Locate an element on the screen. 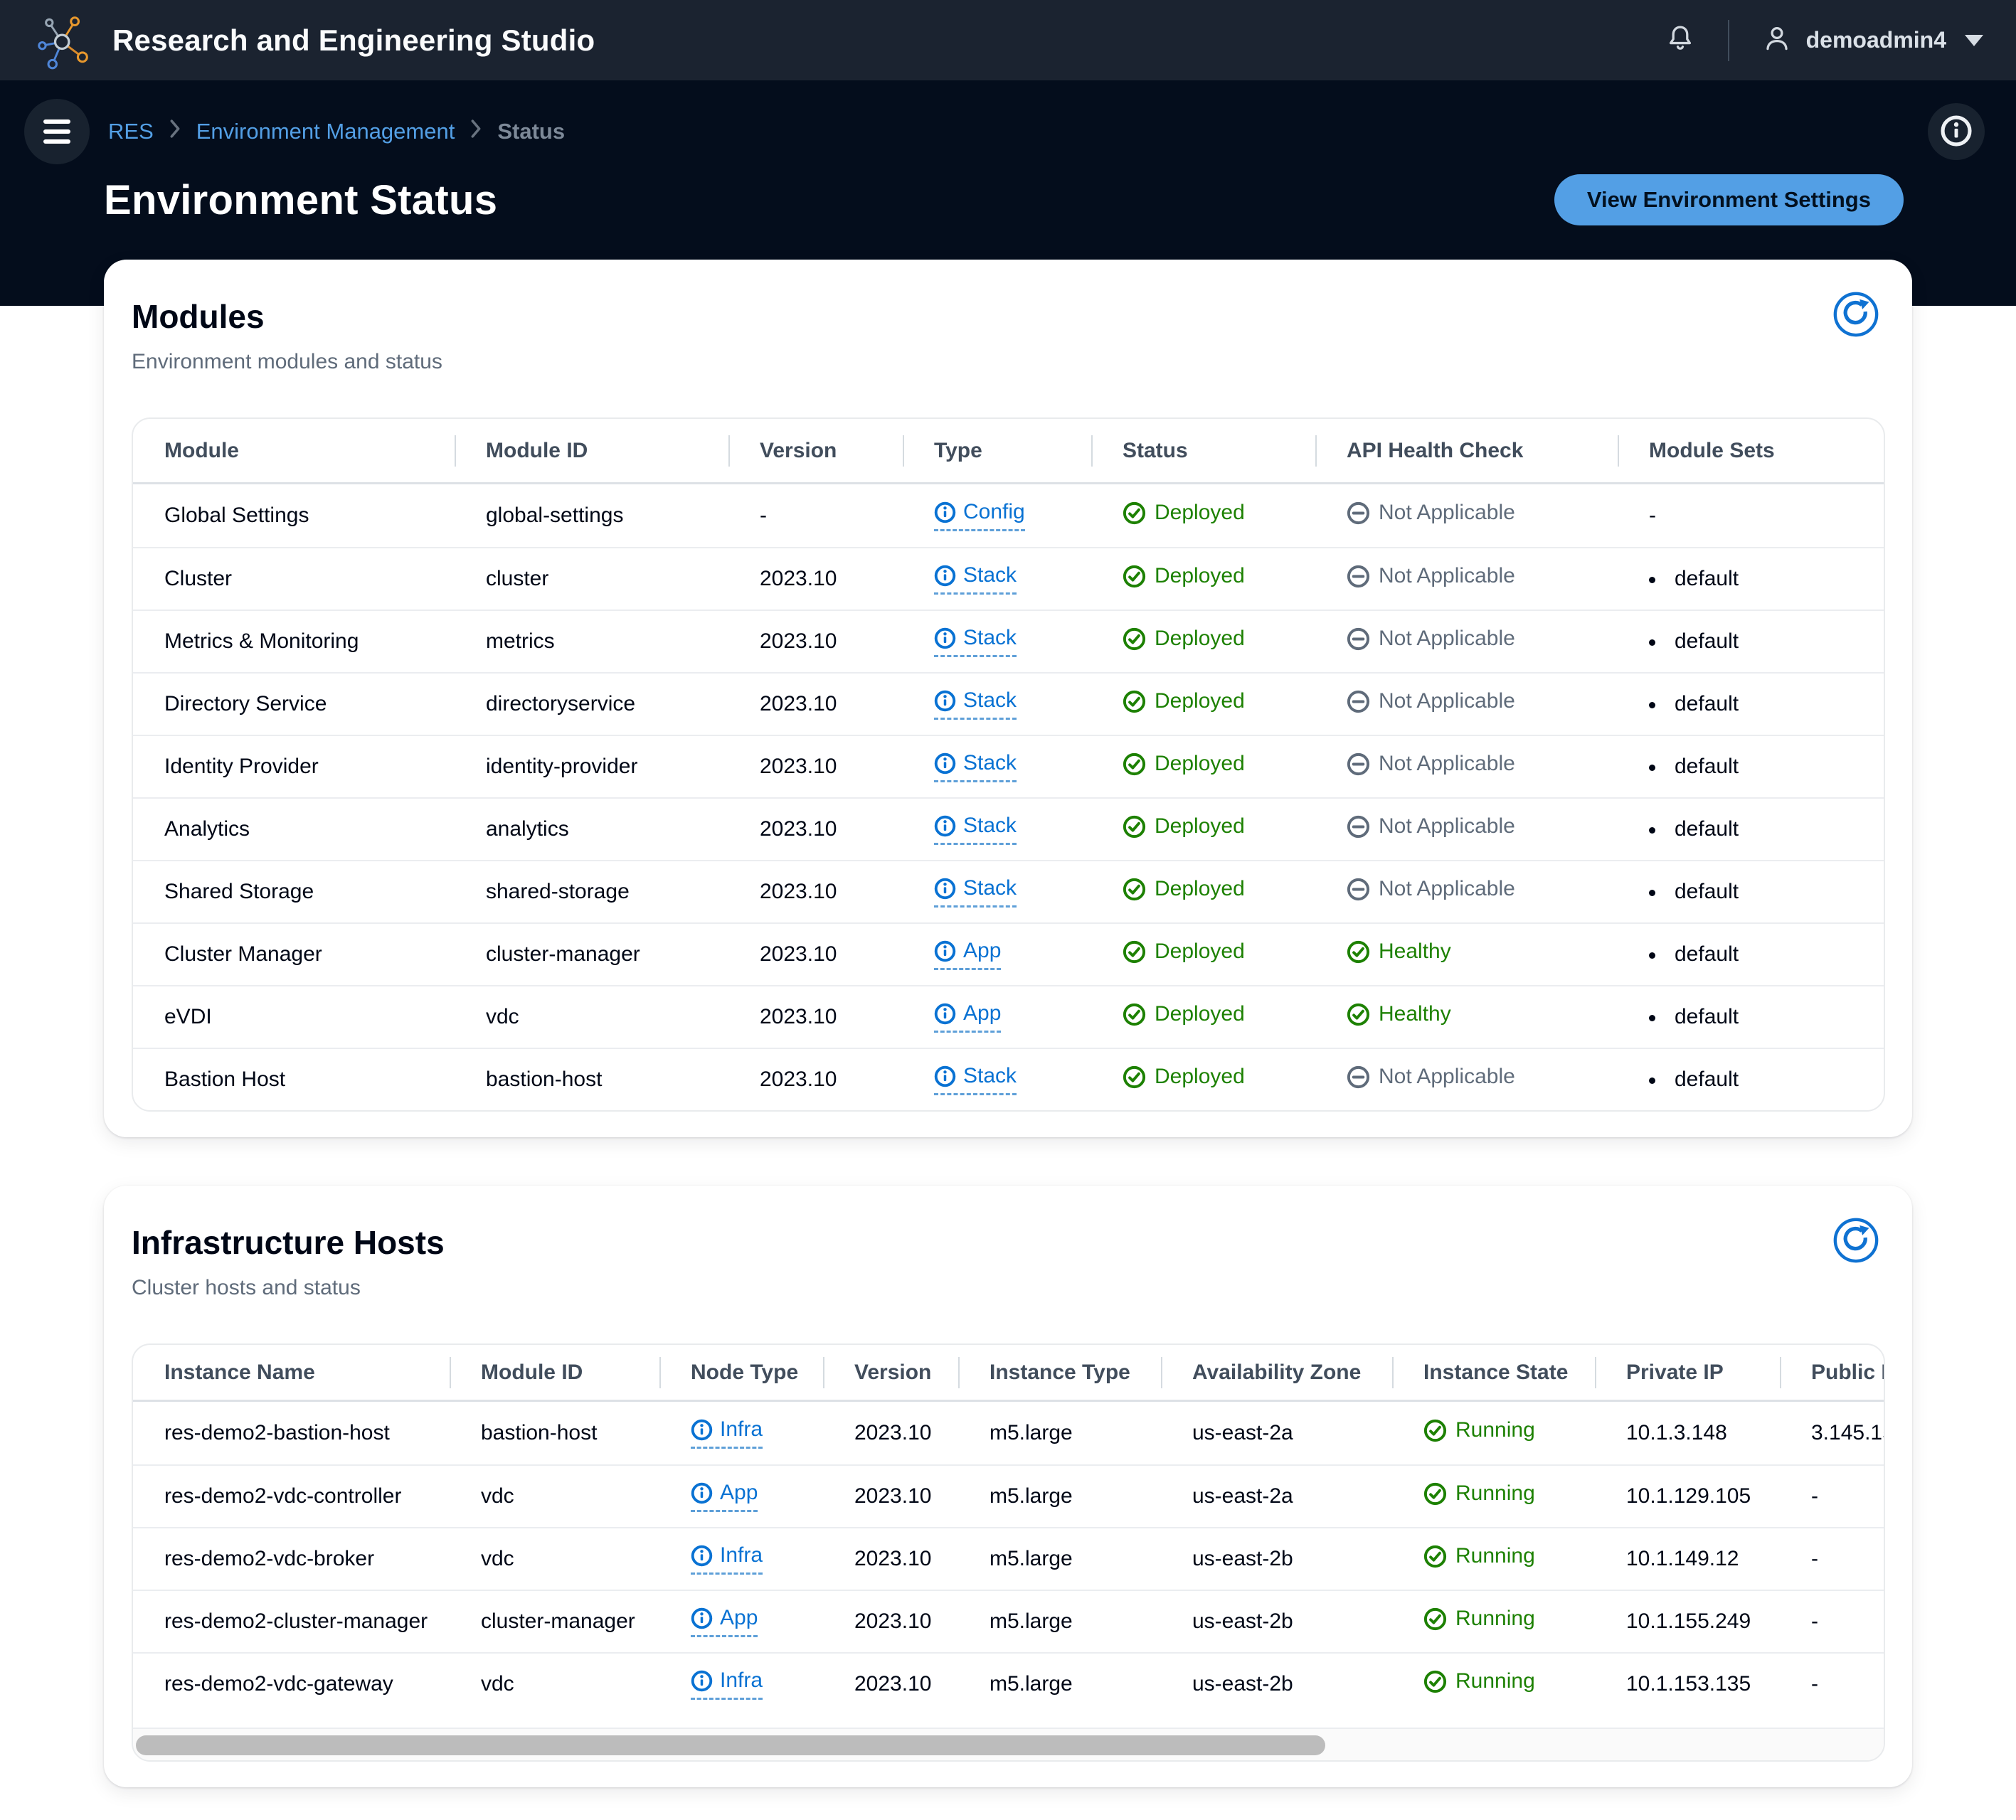 This screenshot has height=1820, width=2016. hosts-refresh-button is located at coordinates (1855, 1240).